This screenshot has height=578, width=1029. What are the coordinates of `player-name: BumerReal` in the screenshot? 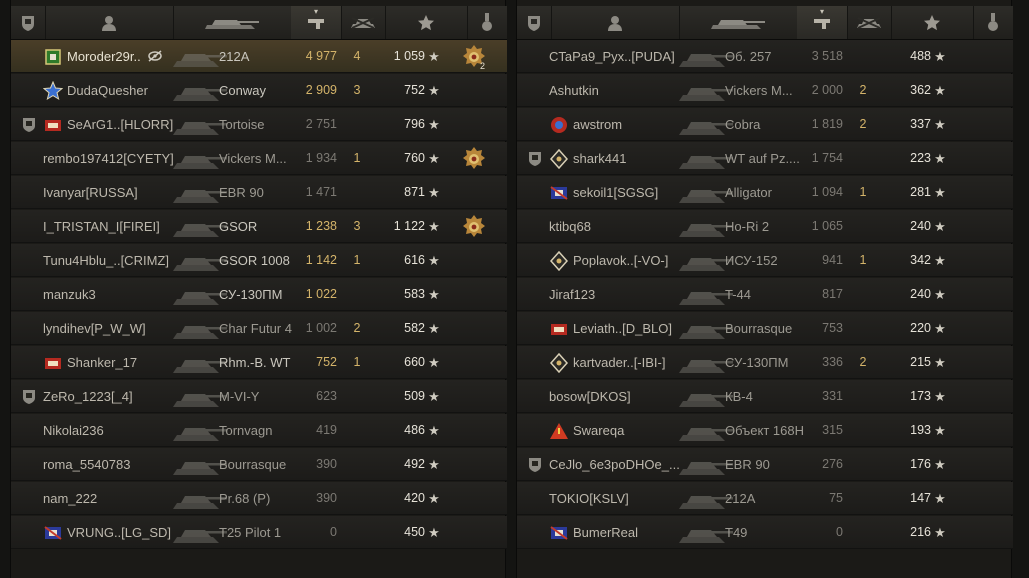 It's located at (629, 532).